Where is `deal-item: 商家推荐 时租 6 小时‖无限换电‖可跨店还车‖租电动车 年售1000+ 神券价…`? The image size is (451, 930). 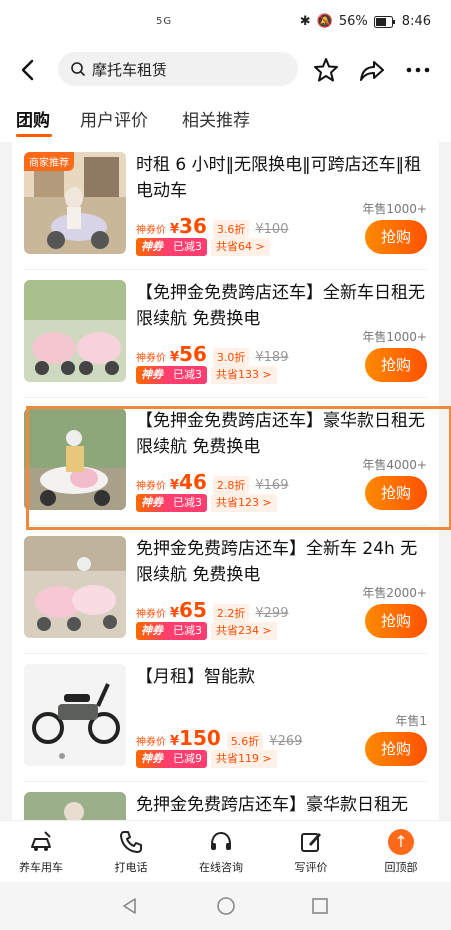
deal-item: 商家推荐 时租 6 小时‖无限换电‖可跨店还车‖租电动车 年售1000+ 神券价… is located at coordinates (225, 206).